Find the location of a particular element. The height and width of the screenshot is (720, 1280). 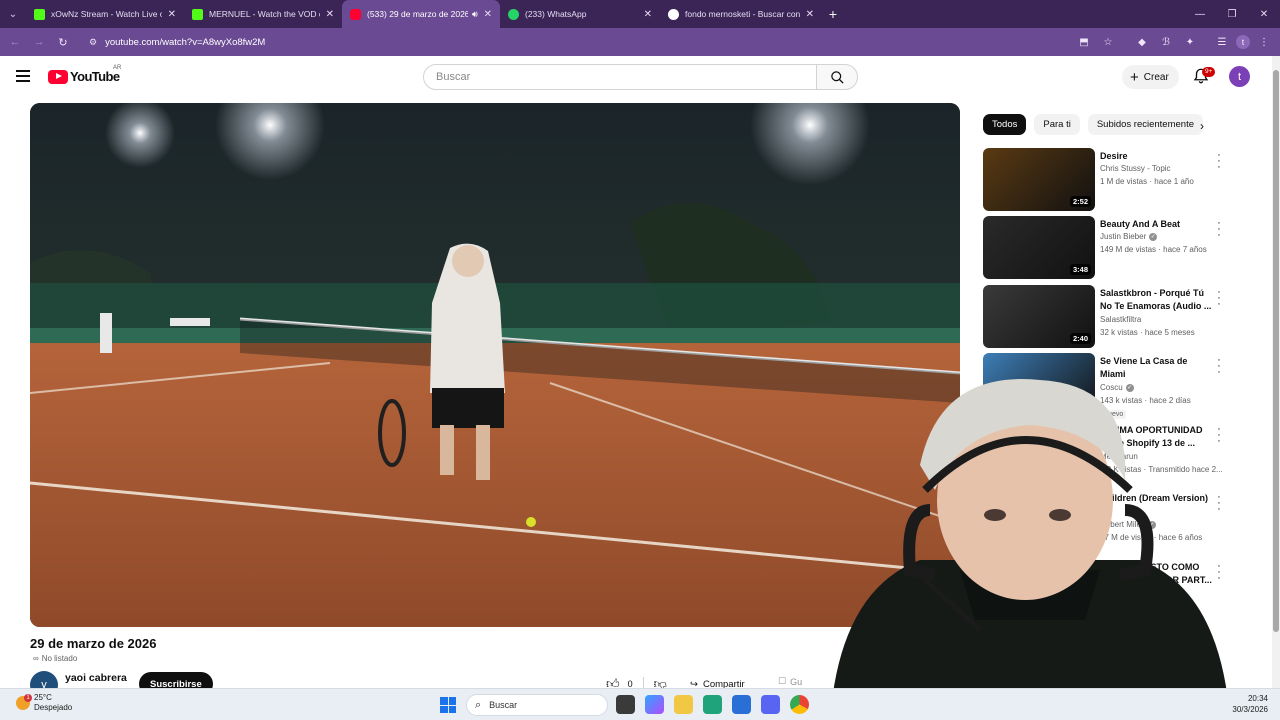

recommendation-meta: 32 k vistas · hace 5 meses is located at coordinates (1147, 332).